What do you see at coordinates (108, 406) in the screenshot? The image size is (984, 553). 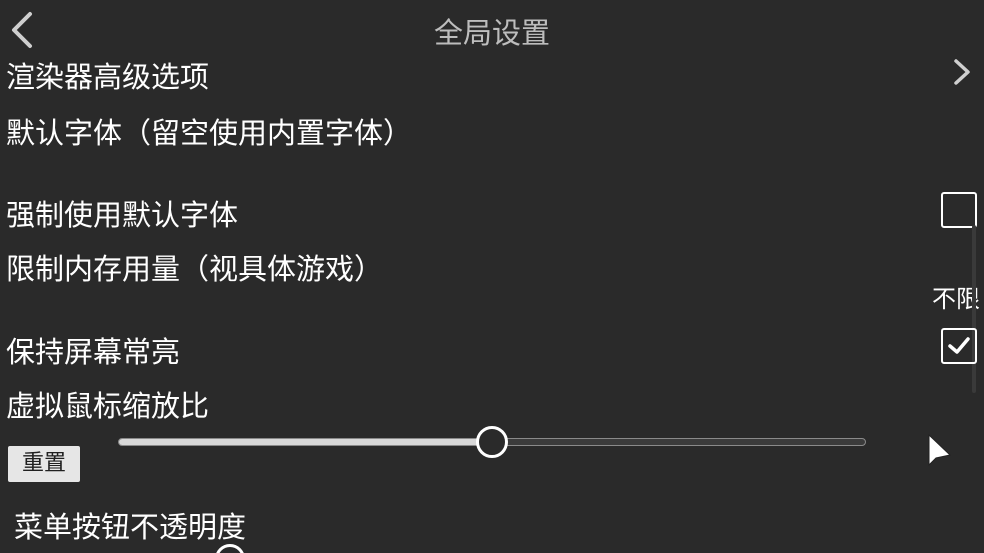 I see `virtual-mouse-scale-label: 虚拟鼠标缩放比` at bounding box center [108, 406].